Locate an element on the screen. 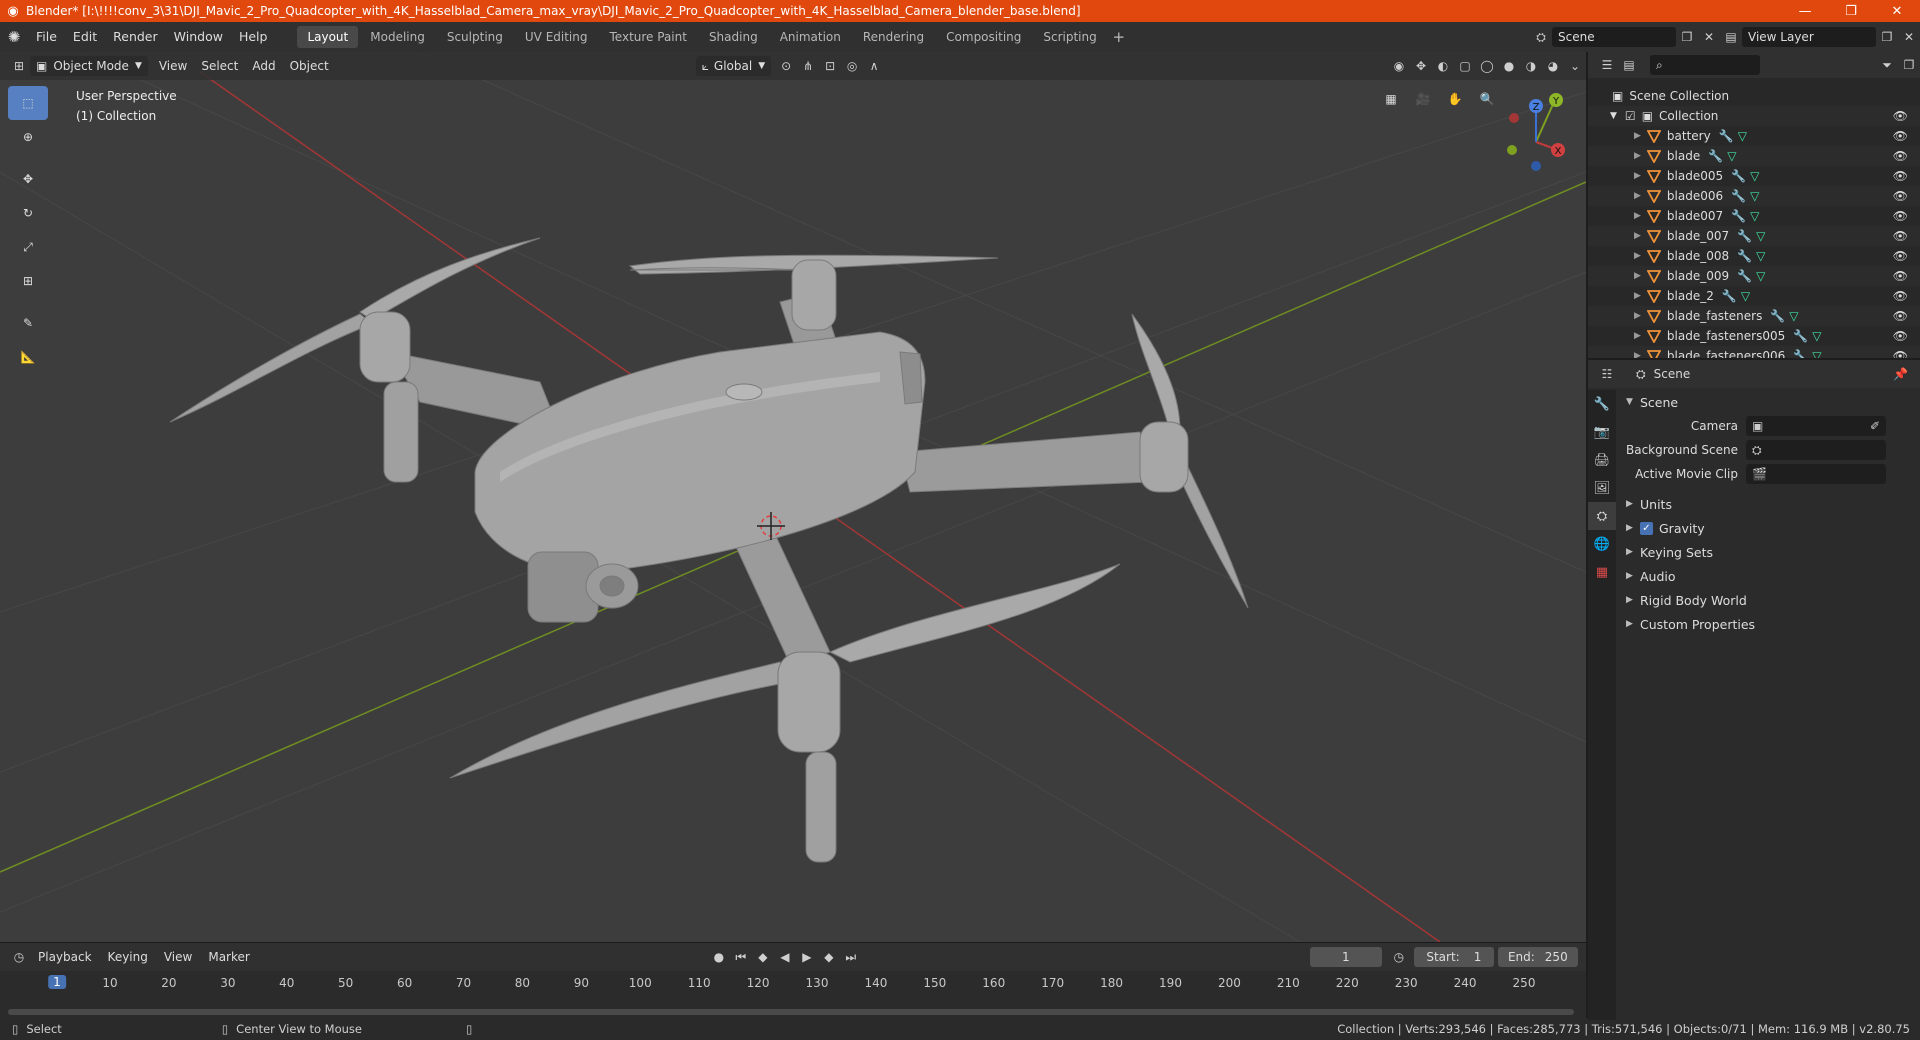 The height and width of the screenshot is (1040, 1920). timeline-menu-playback: Playback is located at coordinates (65, 957).